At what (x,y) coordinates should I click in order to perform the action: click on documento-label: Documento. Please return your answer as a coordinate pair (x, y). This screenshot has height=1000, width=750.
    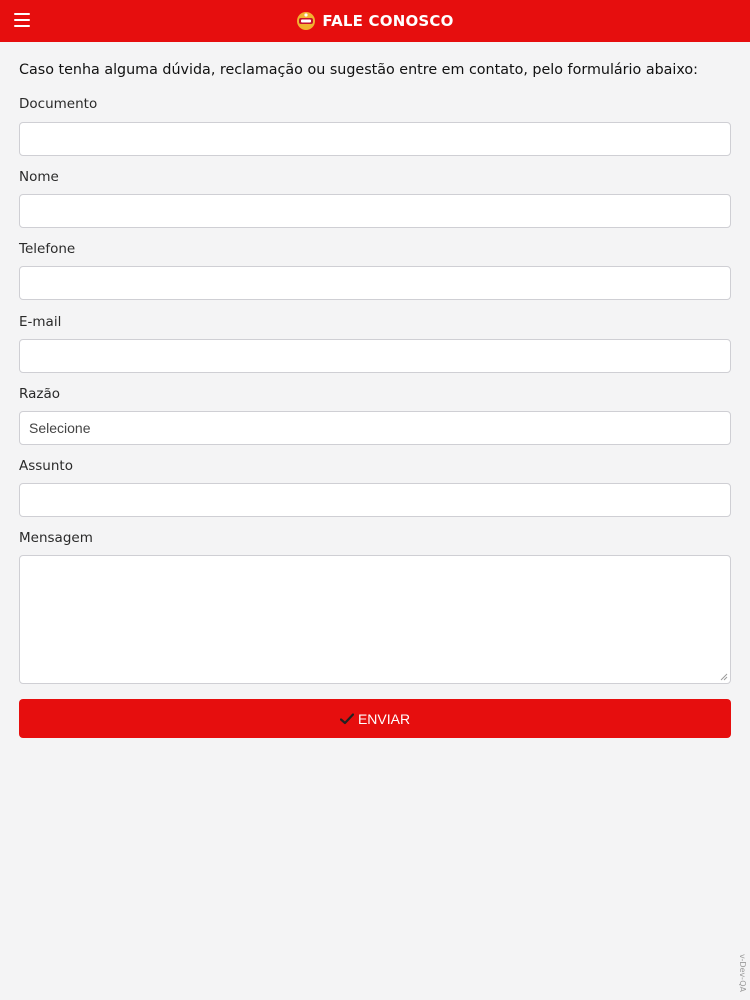
    Looking at the image, I should click on (58, 104).